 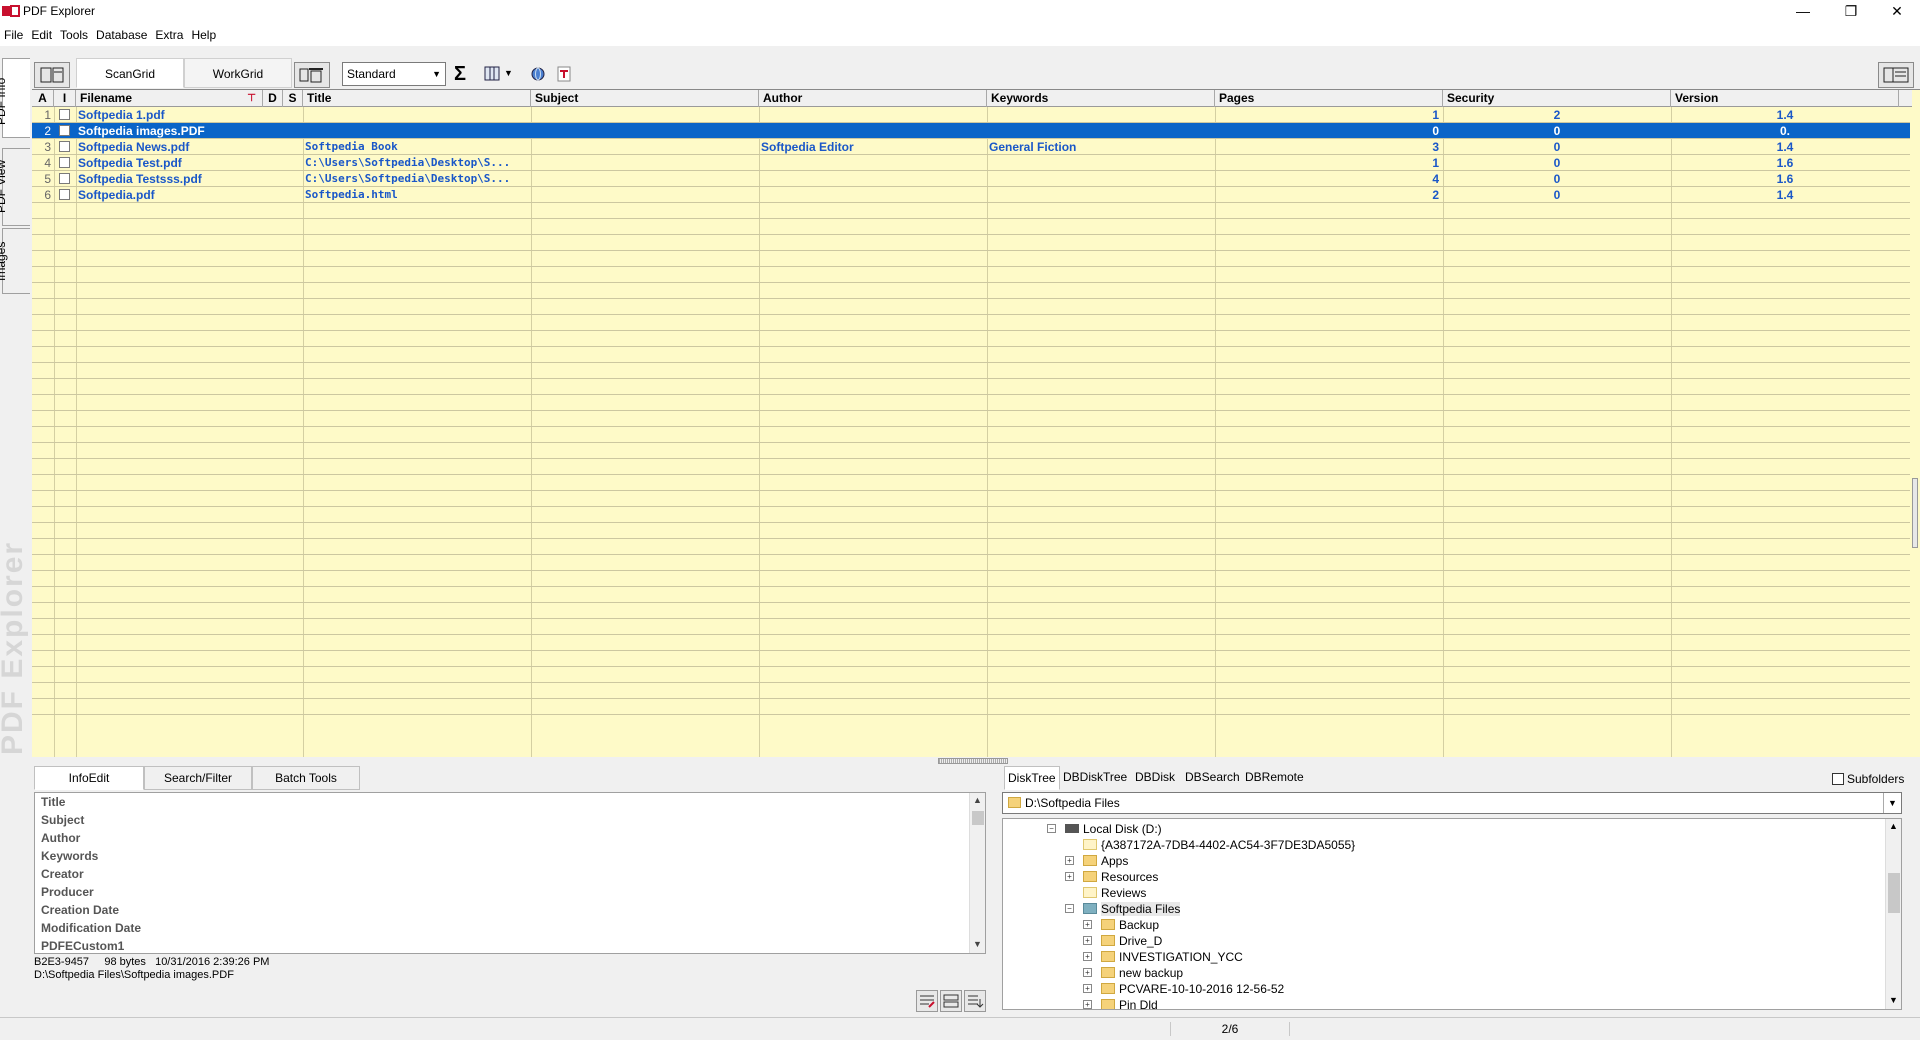 I want to click on column-header-pages: Pages, so click(x=1329, y=98).